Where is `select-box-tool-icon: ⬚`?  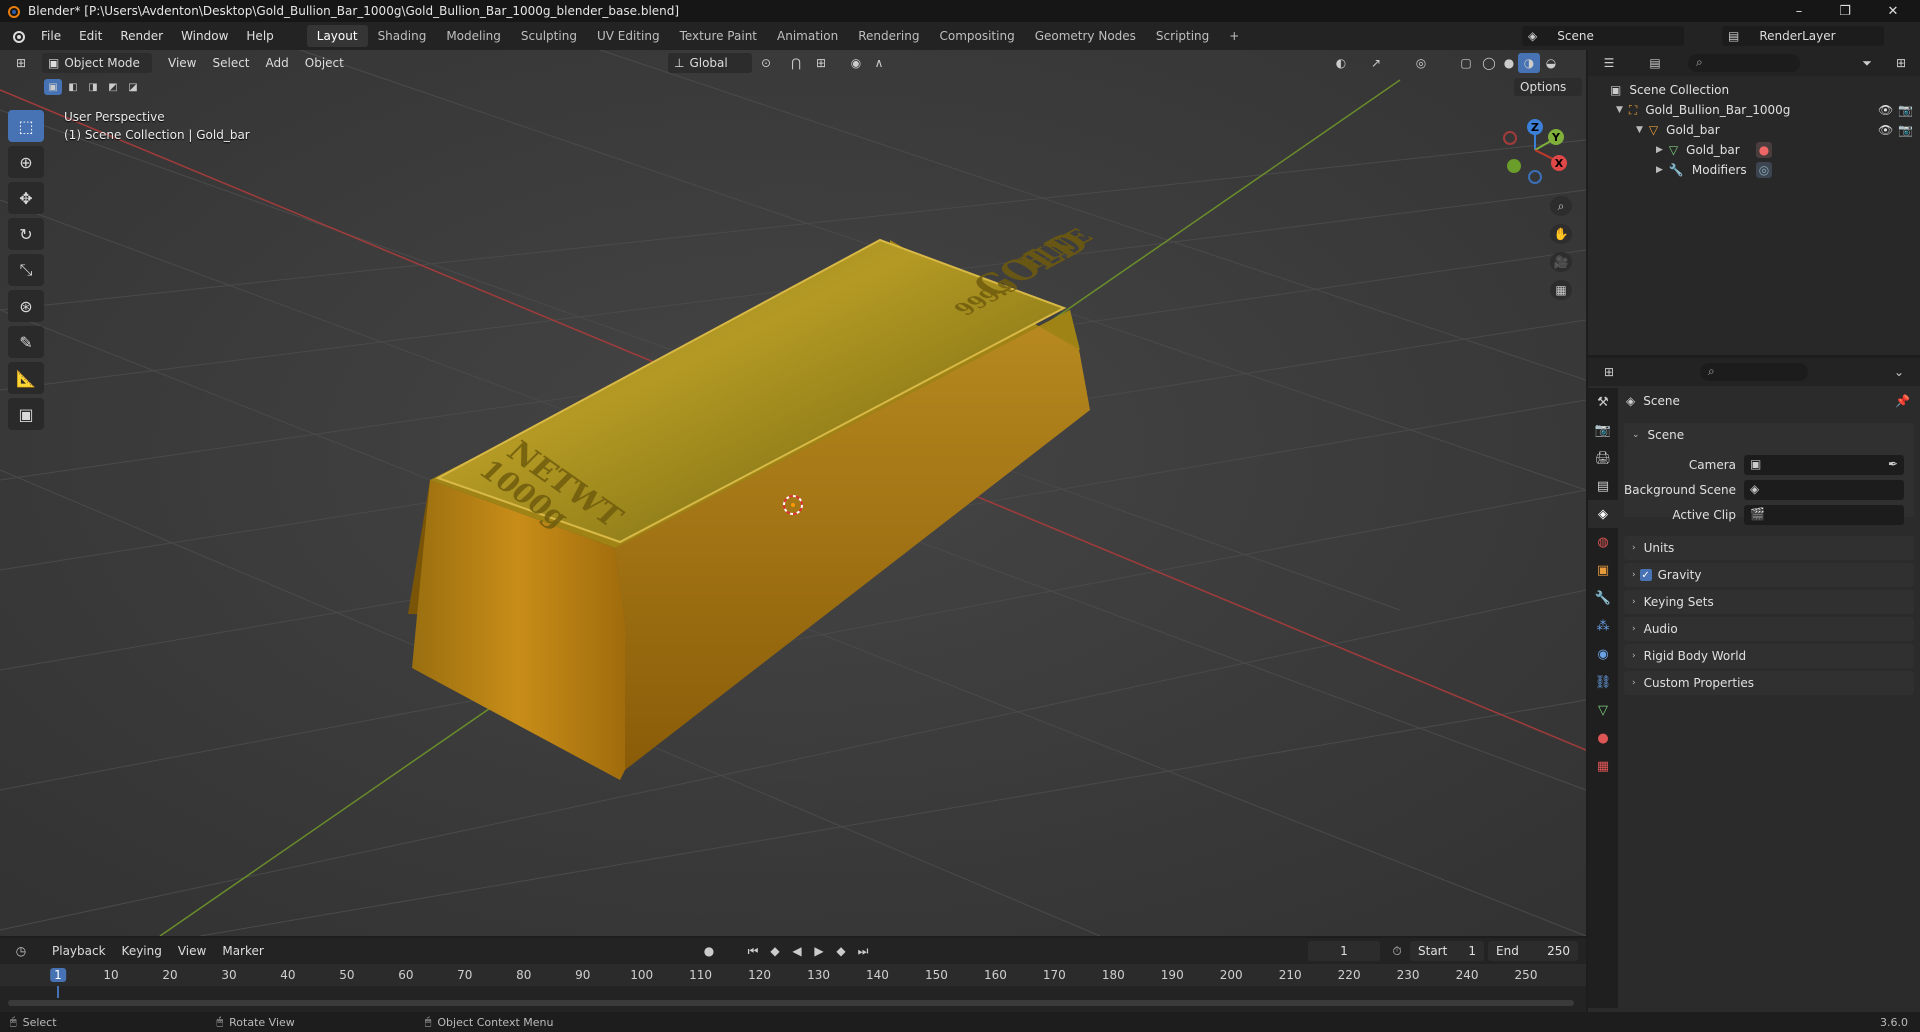
select-box-tool-icon: ⬚ is located at coordinates (26, 126).